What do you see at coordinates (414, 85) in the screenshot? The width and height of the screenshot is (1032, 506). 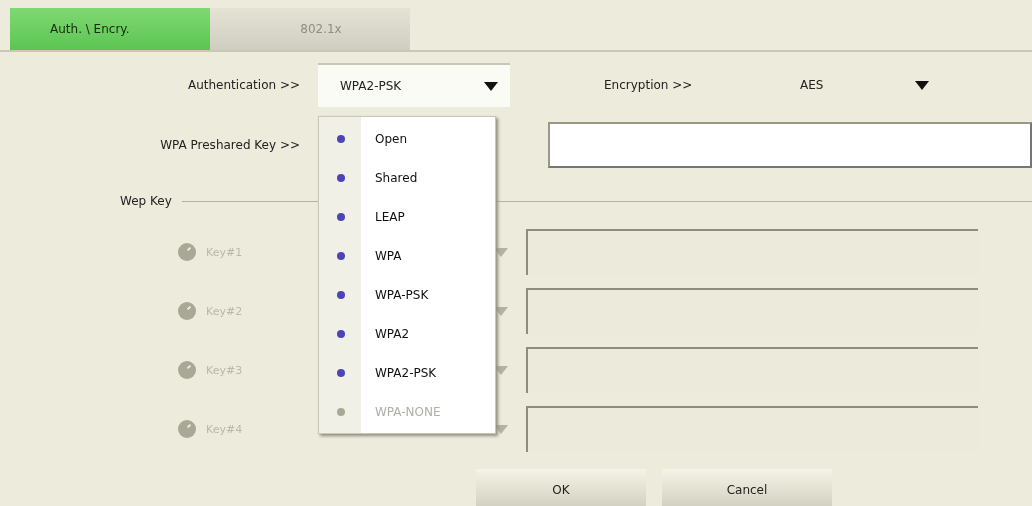 I see `authentication-dropdown: WPA2-PSK` at bounding box center [414, 85].